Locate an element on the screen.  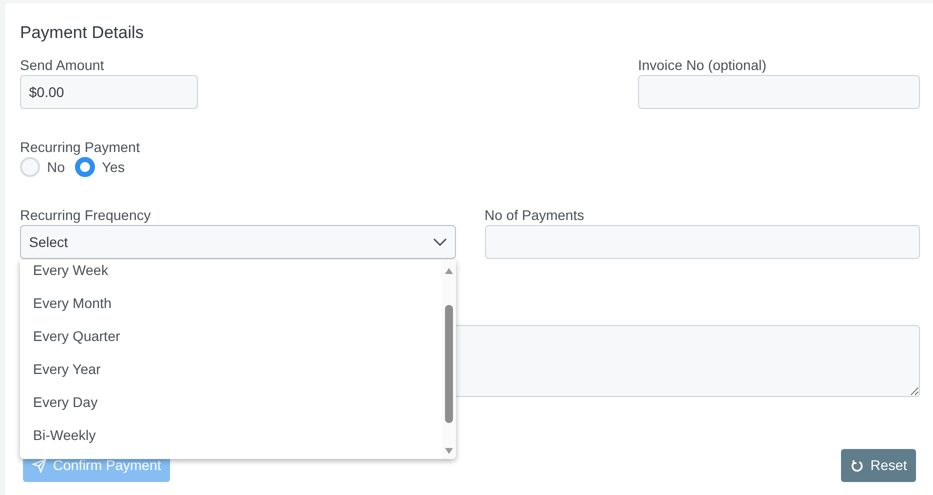
field-label: Recurring Payment is located at coordinates (80, 147).